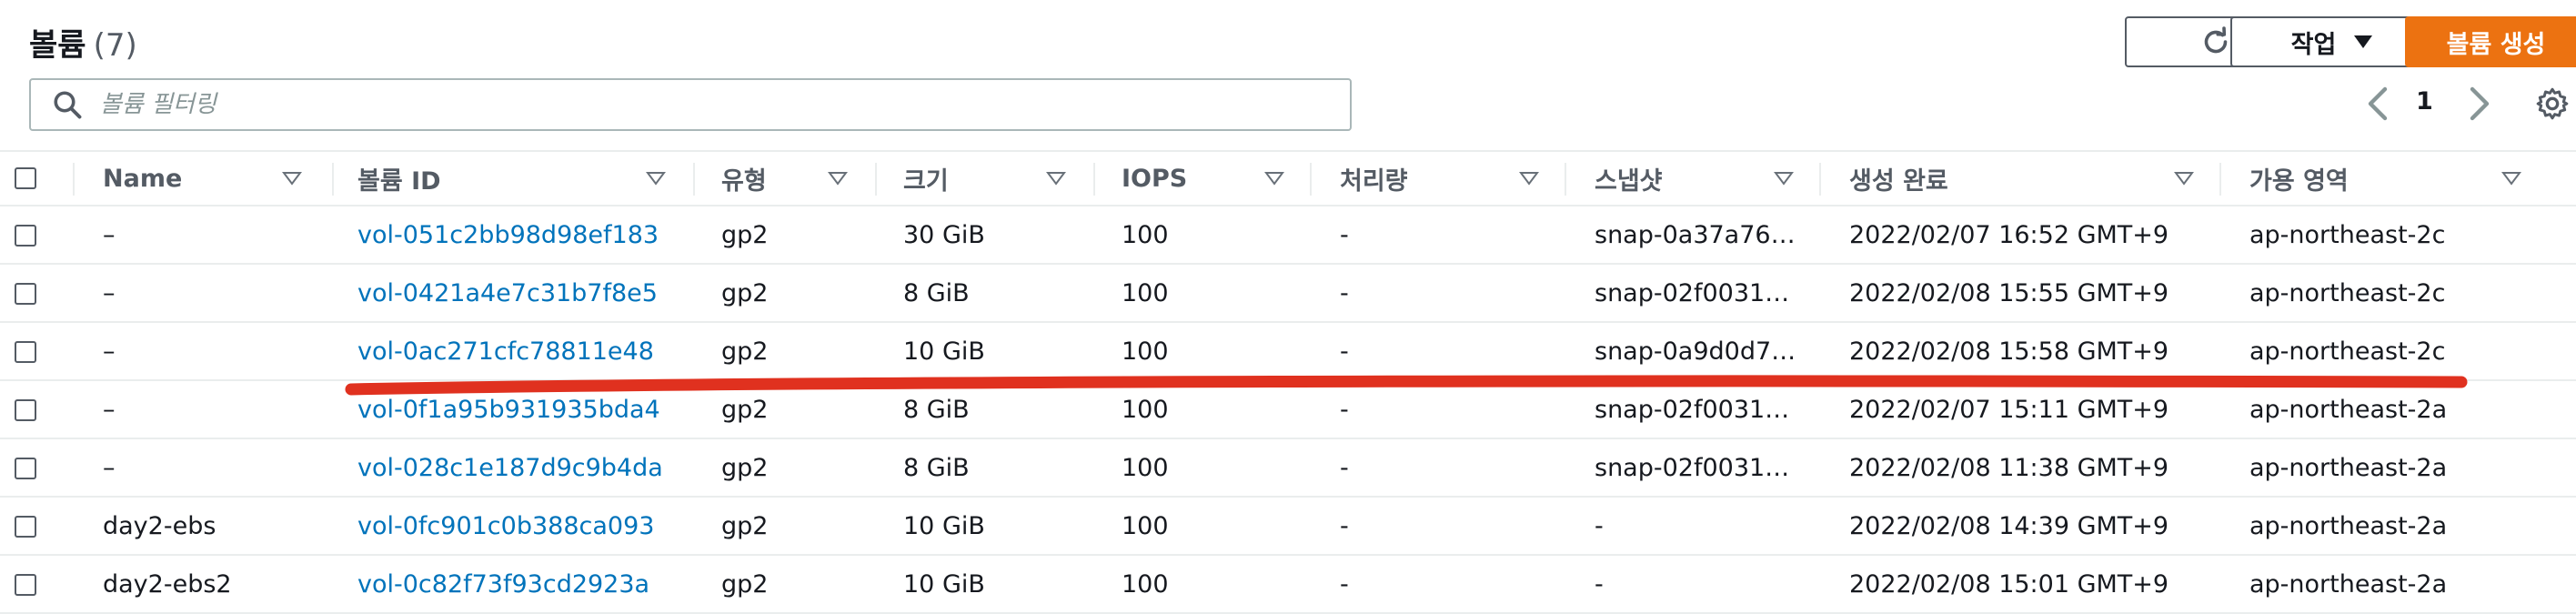  Describe the element at coordinates (2377, 104) in the screenshot. I see `chevron-left-icon` at that location.